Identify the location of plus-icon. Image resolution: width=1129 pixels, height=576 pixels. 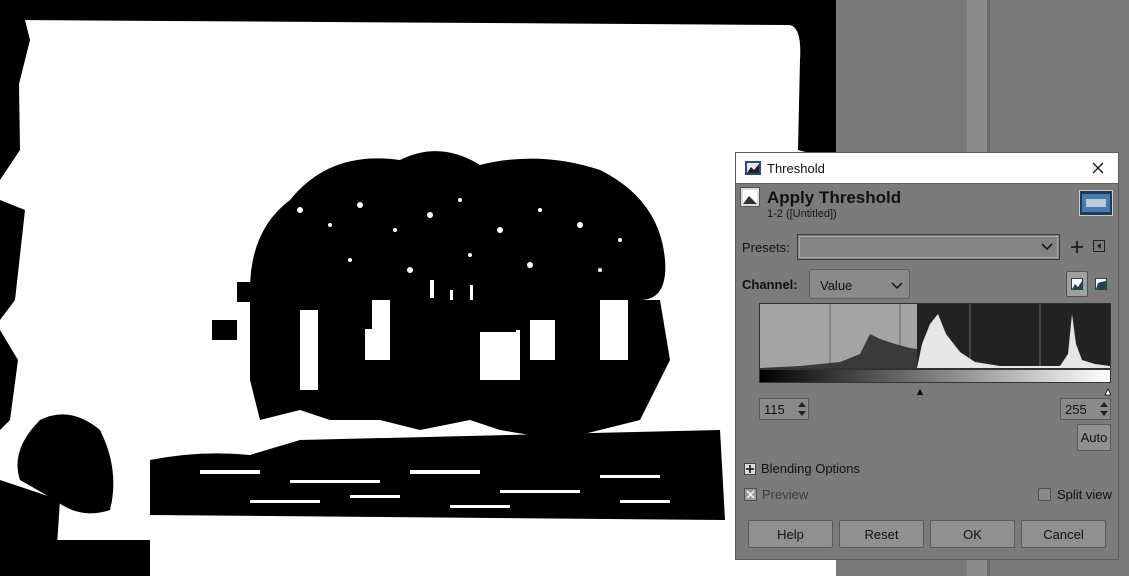
(1077, 247).